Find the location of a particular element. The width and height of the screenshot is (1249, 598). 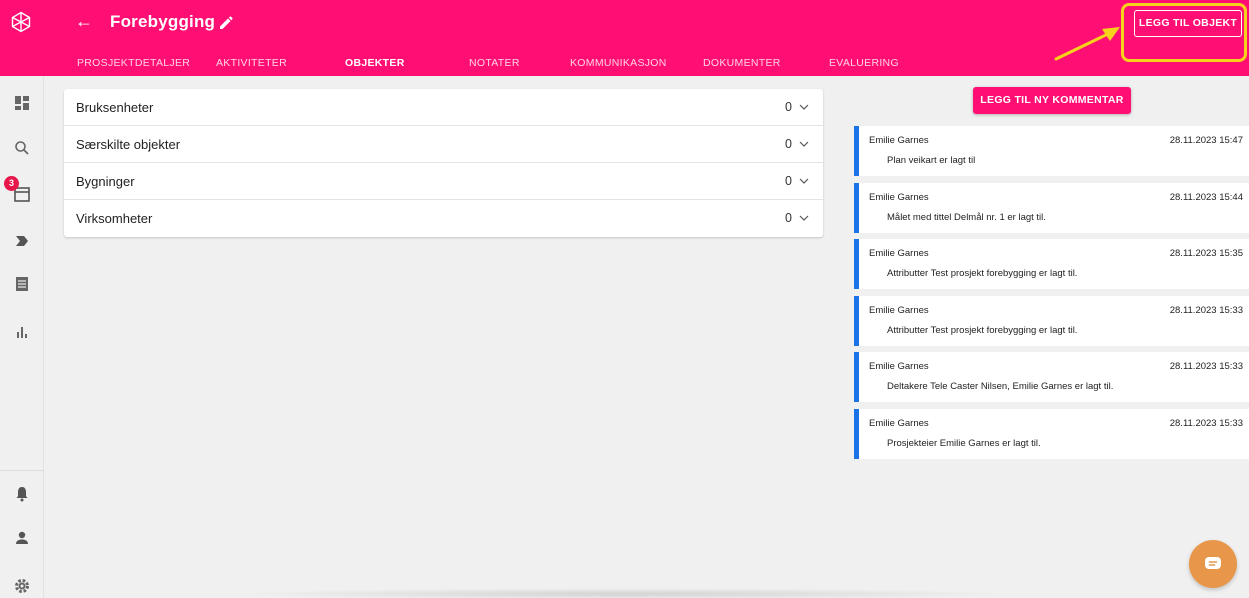

accordion-label: Virksomheter is located at coordinates (114, 218).